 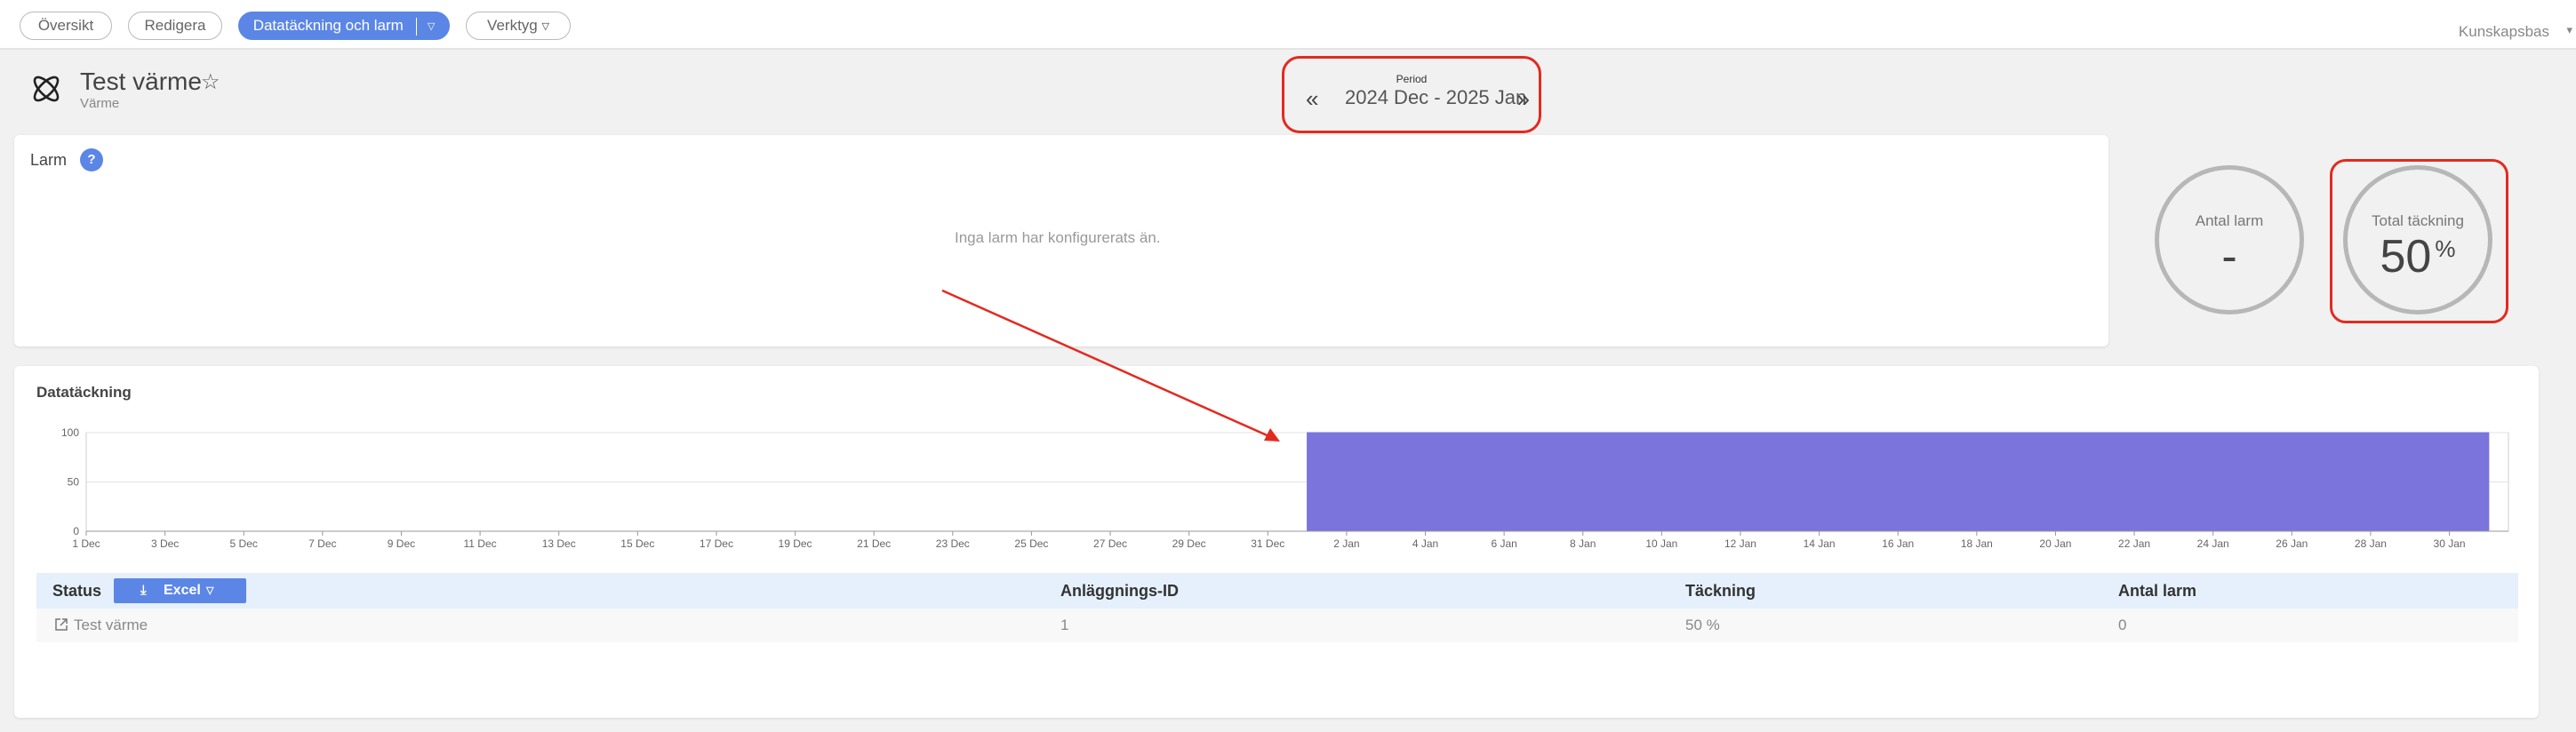 What do you see at coordinates (1346, 543) in the screenshot?
I see `x-tick-label: 2 Jan` at bounding box center [1346, 543].